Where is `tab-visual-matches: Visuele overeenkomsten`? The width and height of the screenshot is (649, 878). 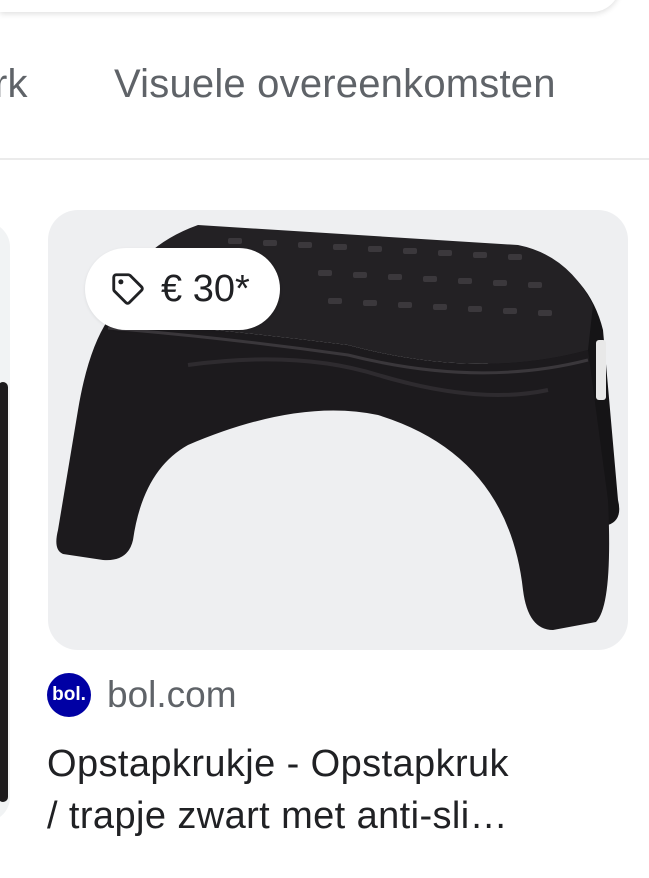
tab-visual-matches: Visuele overeenkomsten is located at coordinates (335, 84).